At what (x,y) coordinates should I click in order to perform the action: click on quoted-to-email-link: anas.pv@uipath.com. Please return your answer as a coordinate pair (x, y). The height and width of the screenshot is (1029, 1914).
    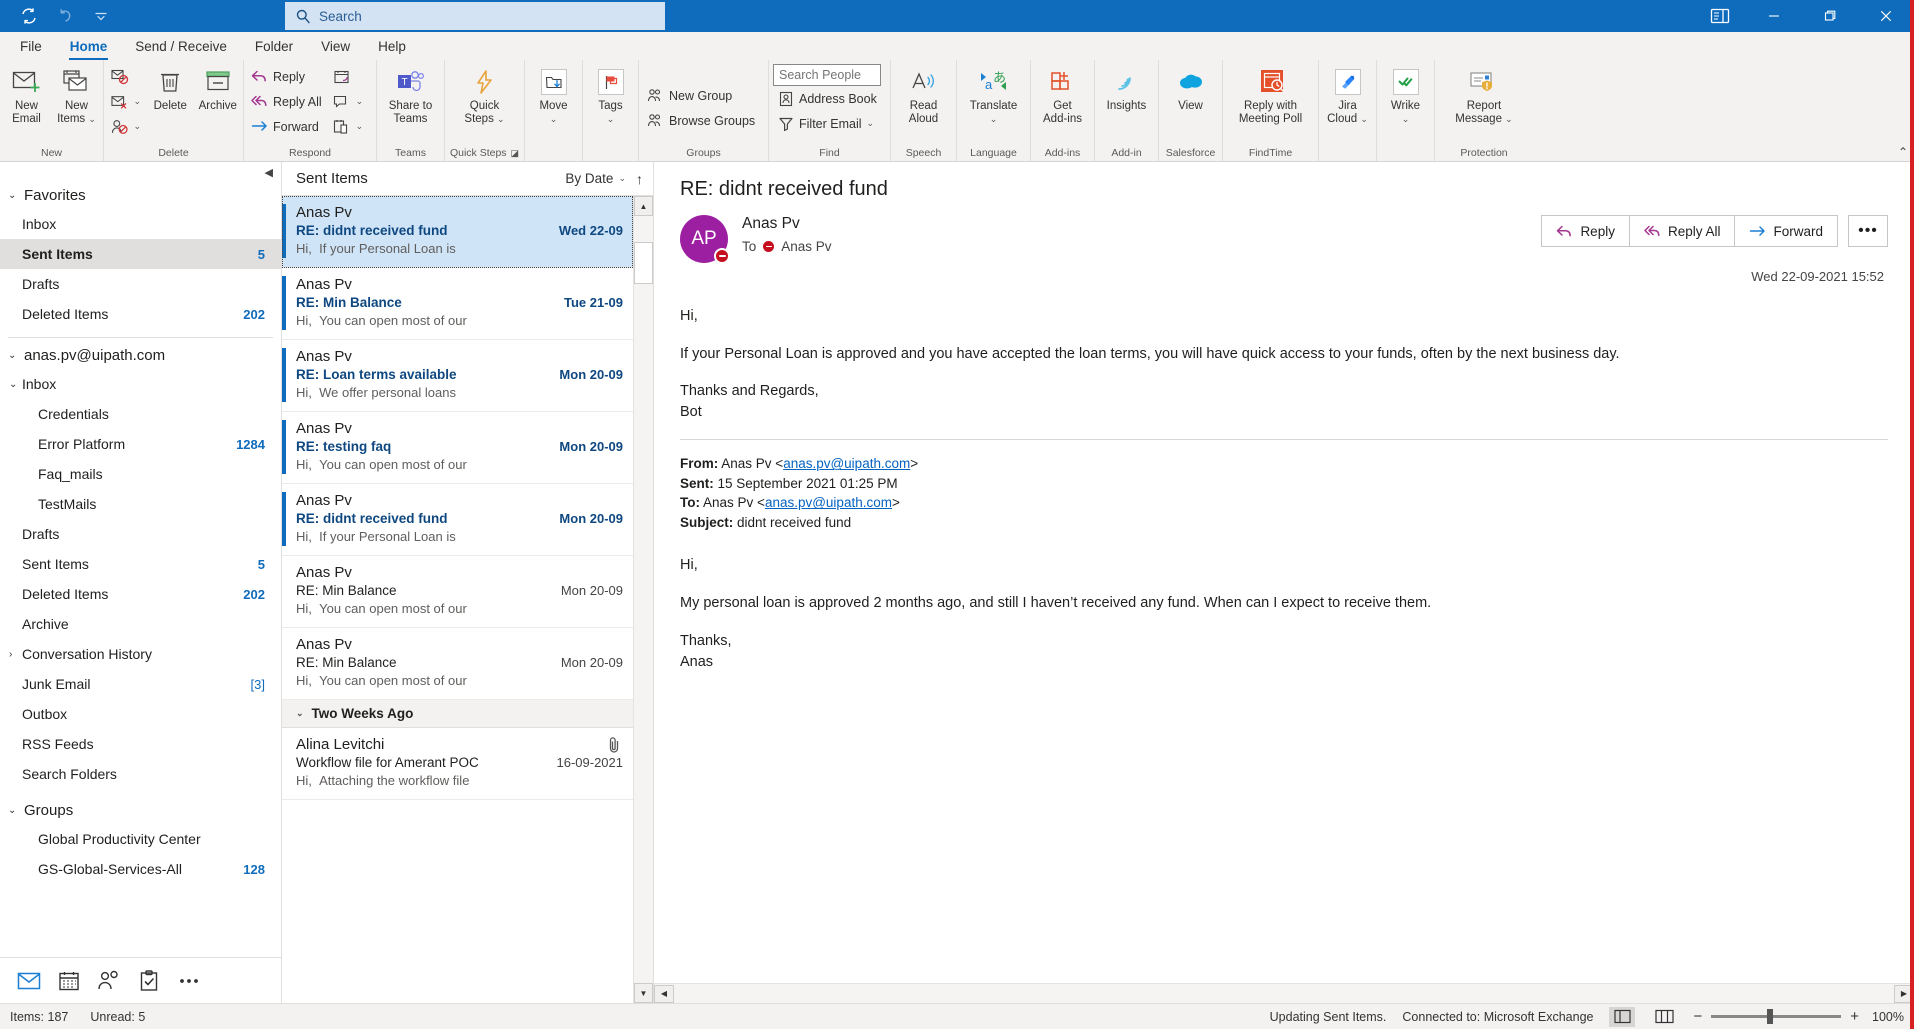
    Looking at the image, I should click on (828, 502).